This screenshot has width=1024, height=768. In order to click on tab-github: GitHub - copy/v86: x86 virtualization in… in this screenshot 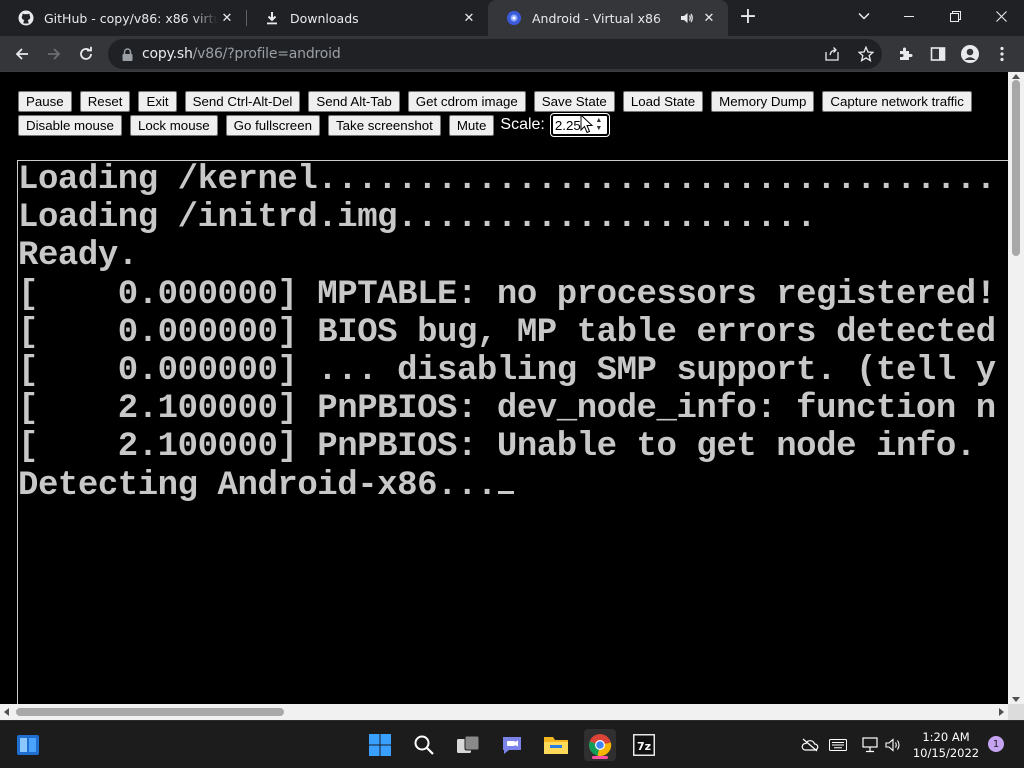, I will do `click(123, 18)`.